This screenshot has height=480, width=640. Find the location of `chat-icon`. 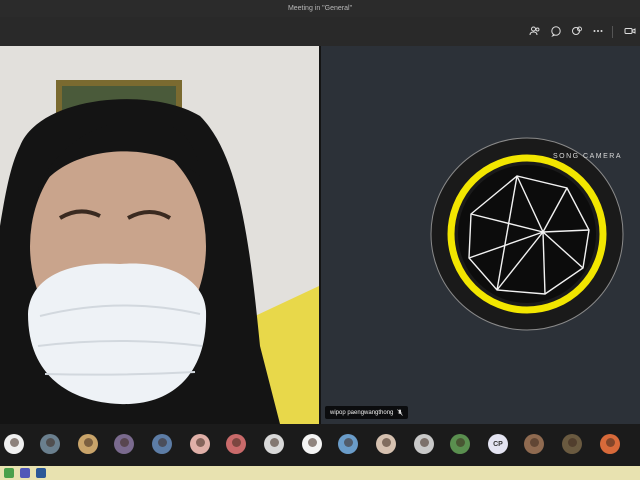

chat-icon is located at coordinates (556, 31).